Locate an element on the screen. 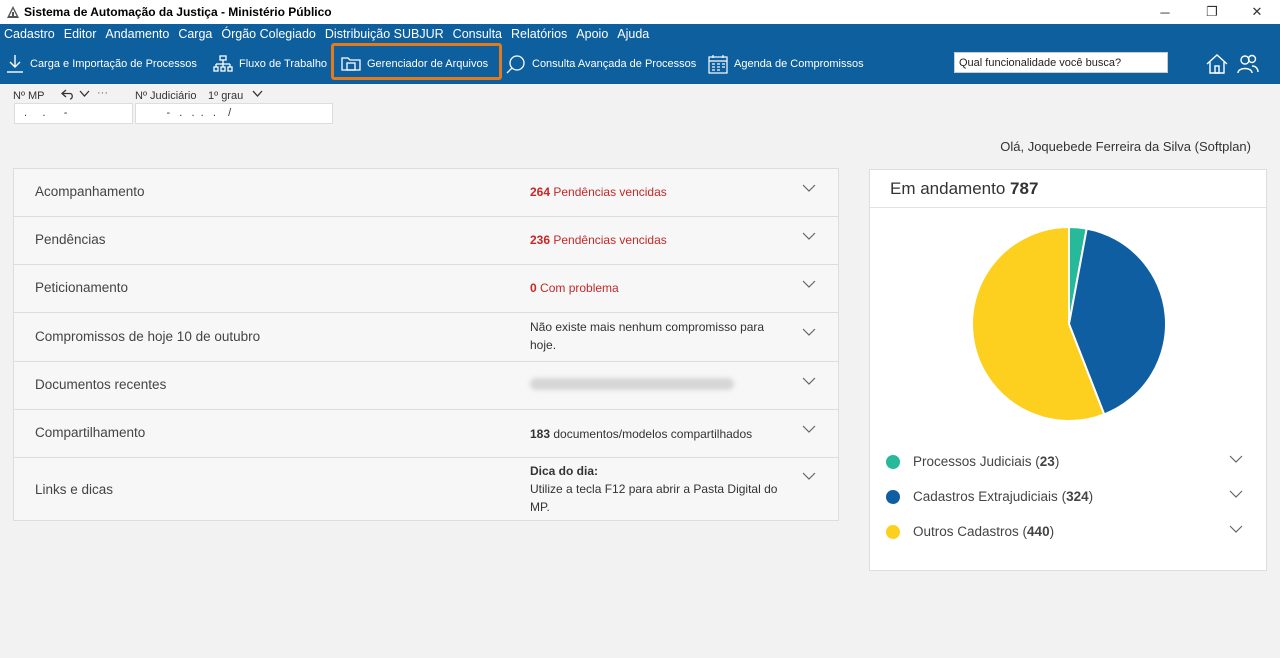 This screenshot has width=1280, height=658. minimize-button: ─ is located at coordinates (1165, 12).